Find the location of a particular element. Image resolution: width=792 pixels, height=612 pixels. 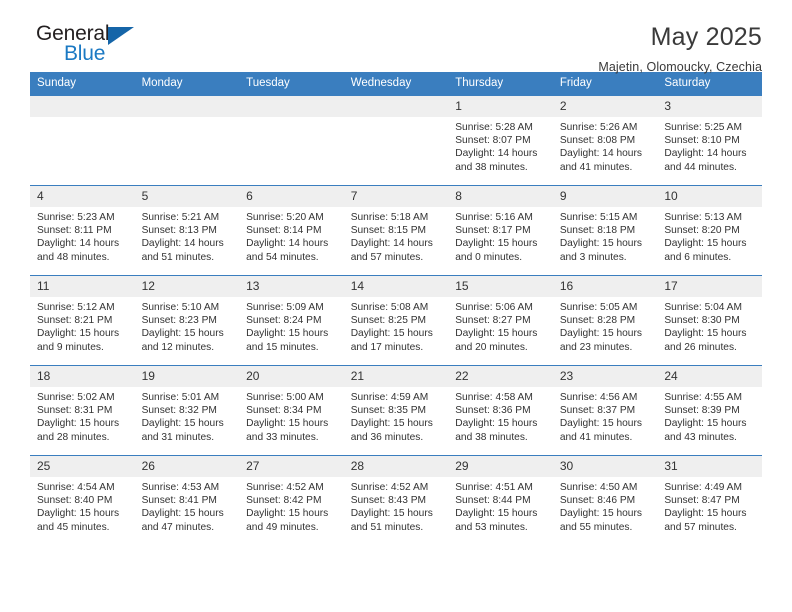

day-number: 10 is located at coordinates (709, 196).